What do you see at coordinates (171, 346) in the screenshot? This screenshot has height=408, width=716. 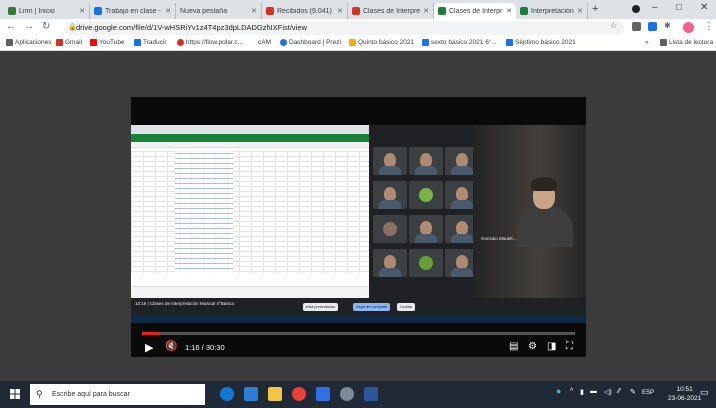 I see `volume-muted-icon: 🔇` at bounding box center [171, 346].